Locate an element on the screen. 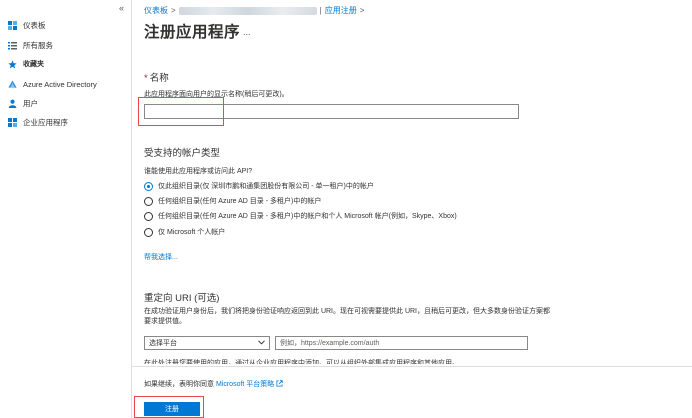 This screenshot has height=418, width=692. redirect-uri-input: 例如，https://example.com/auth is located at coordinates (401, 343).